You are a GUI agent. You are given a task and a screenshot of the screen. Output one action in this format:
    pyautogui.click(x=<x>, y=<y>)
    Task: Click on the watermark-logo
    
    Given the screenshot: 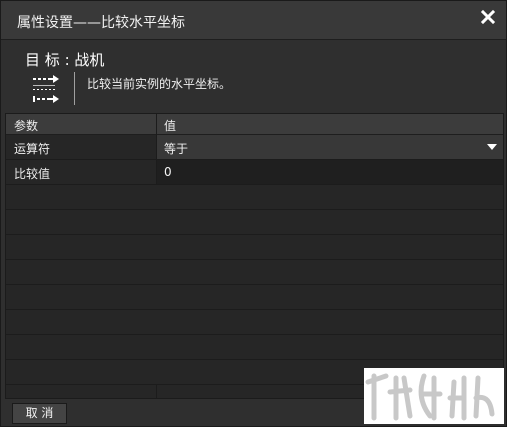 What is the action you would take?
    pyautogui.click(x=434, y=396)
    